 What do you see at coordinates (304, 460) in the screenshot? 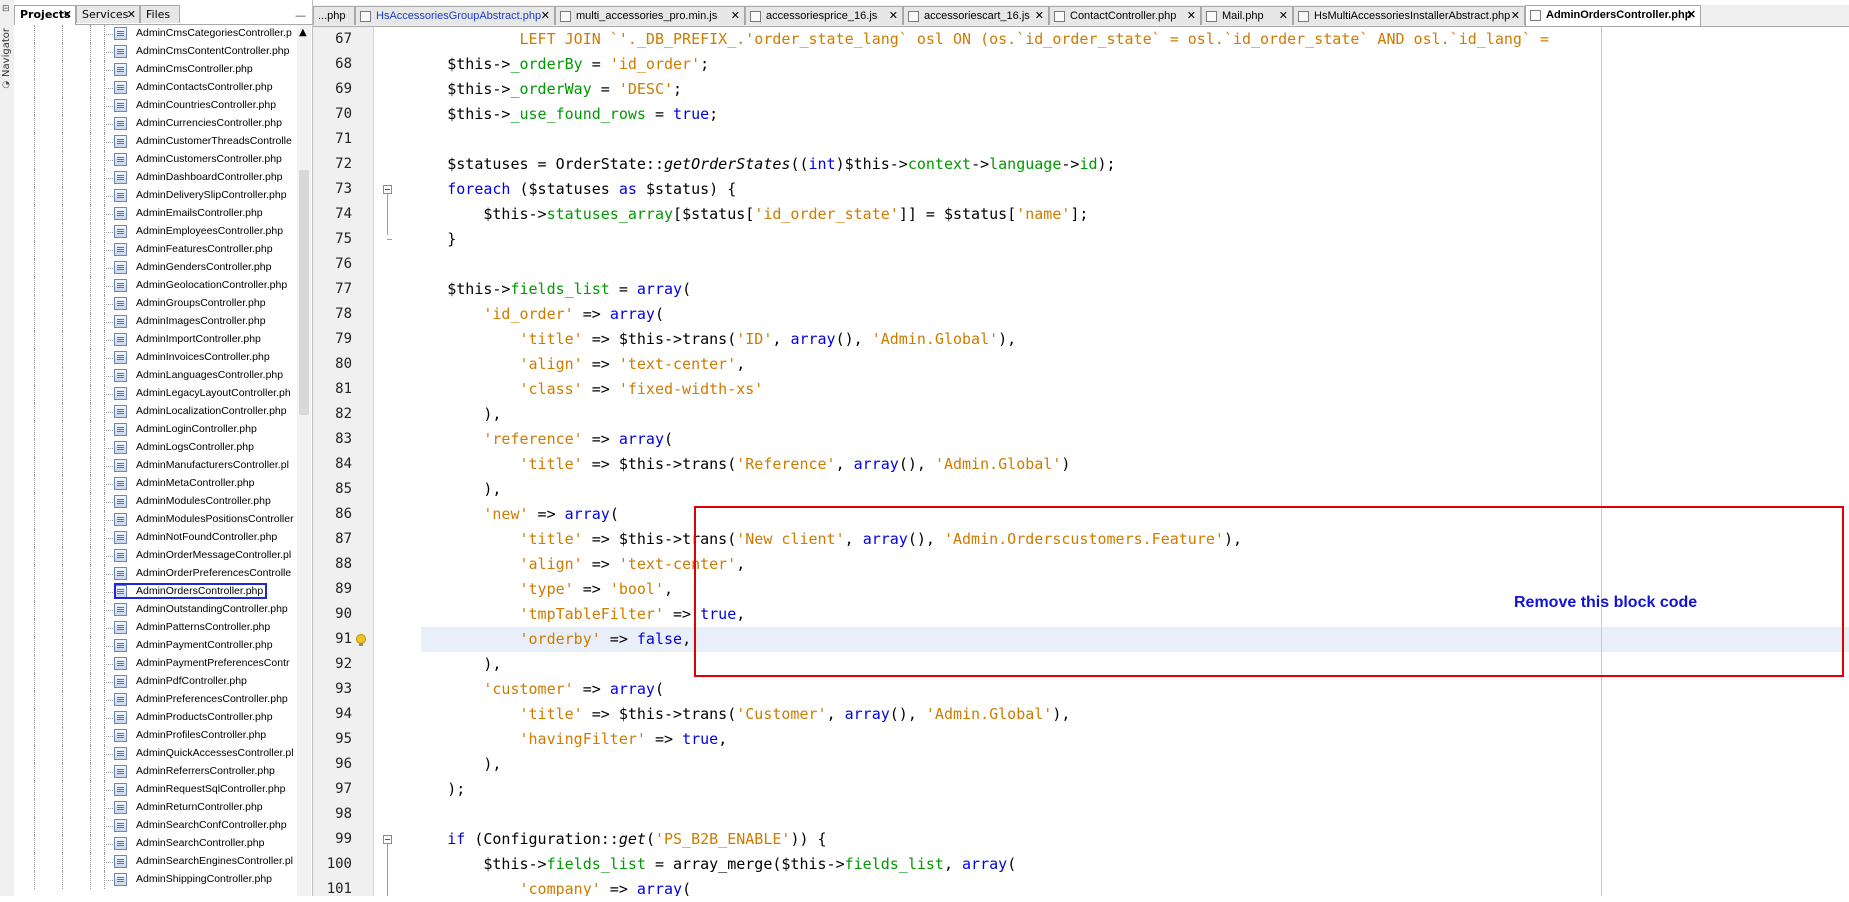
I see `tree-scrollbar: ▲` at bounding box center [304, 460].